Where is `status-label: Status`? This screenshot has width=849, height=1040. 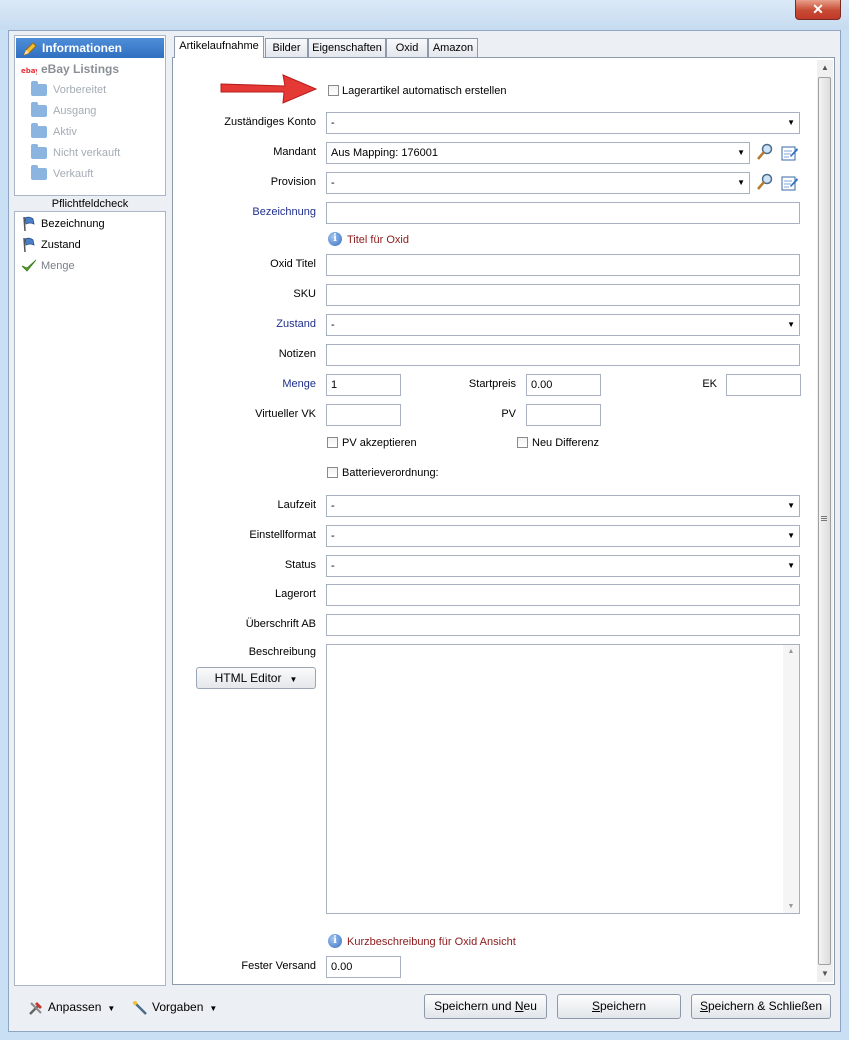 status-label: Status is located at coordinates (300, 565).